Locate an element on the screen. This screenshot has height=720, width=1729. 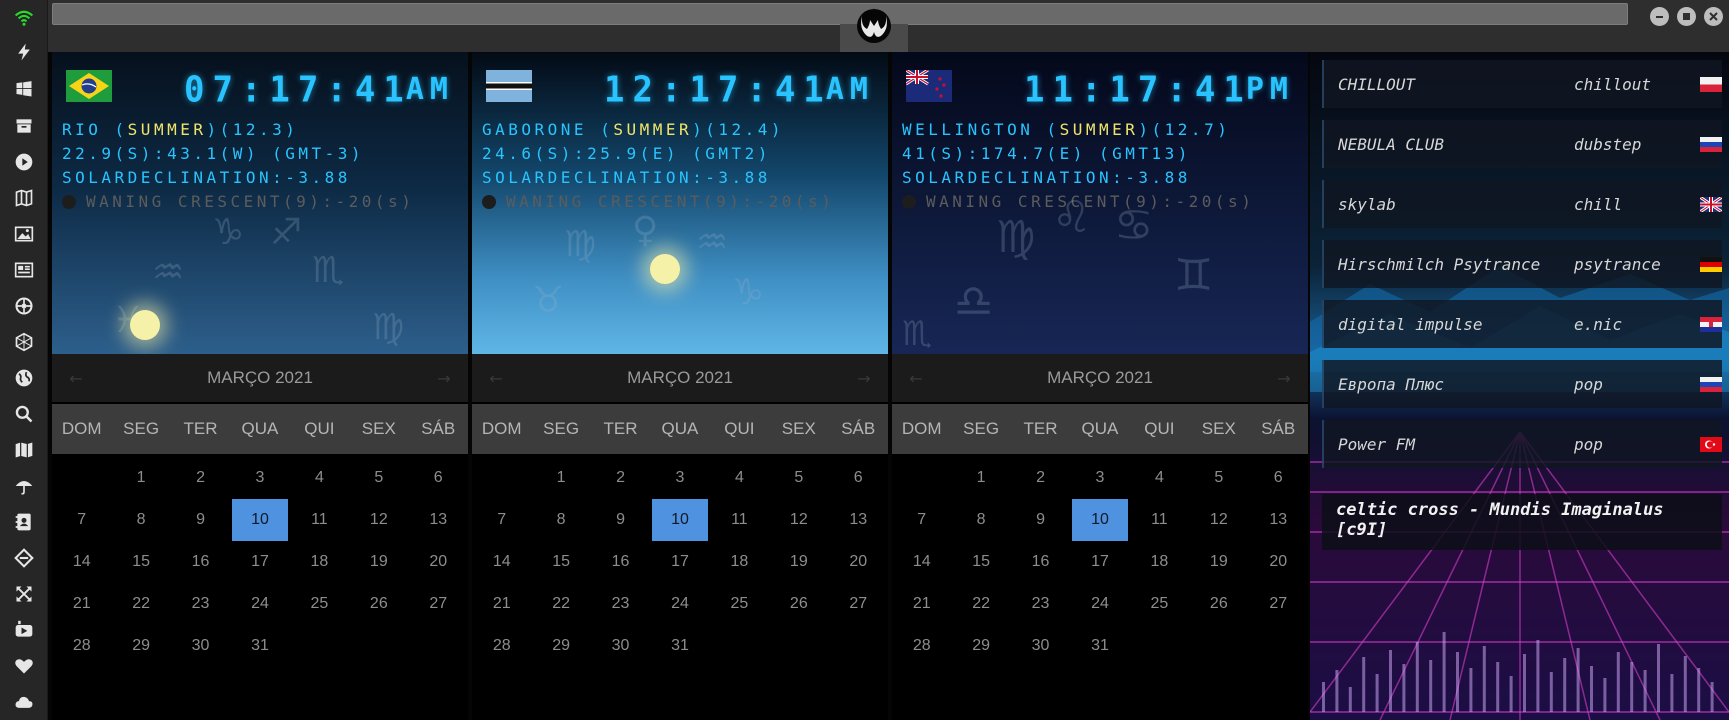
station-item: Европа Плюс pop is located at coordinates (1522, 384).